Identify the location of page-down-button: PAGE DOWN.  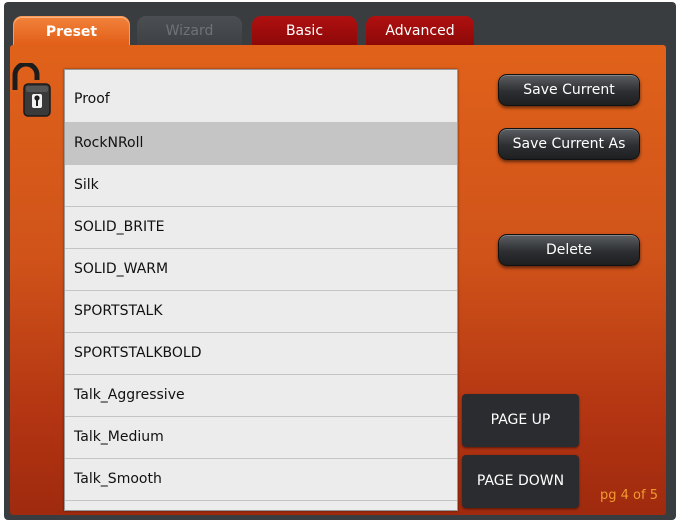
(520, 481).